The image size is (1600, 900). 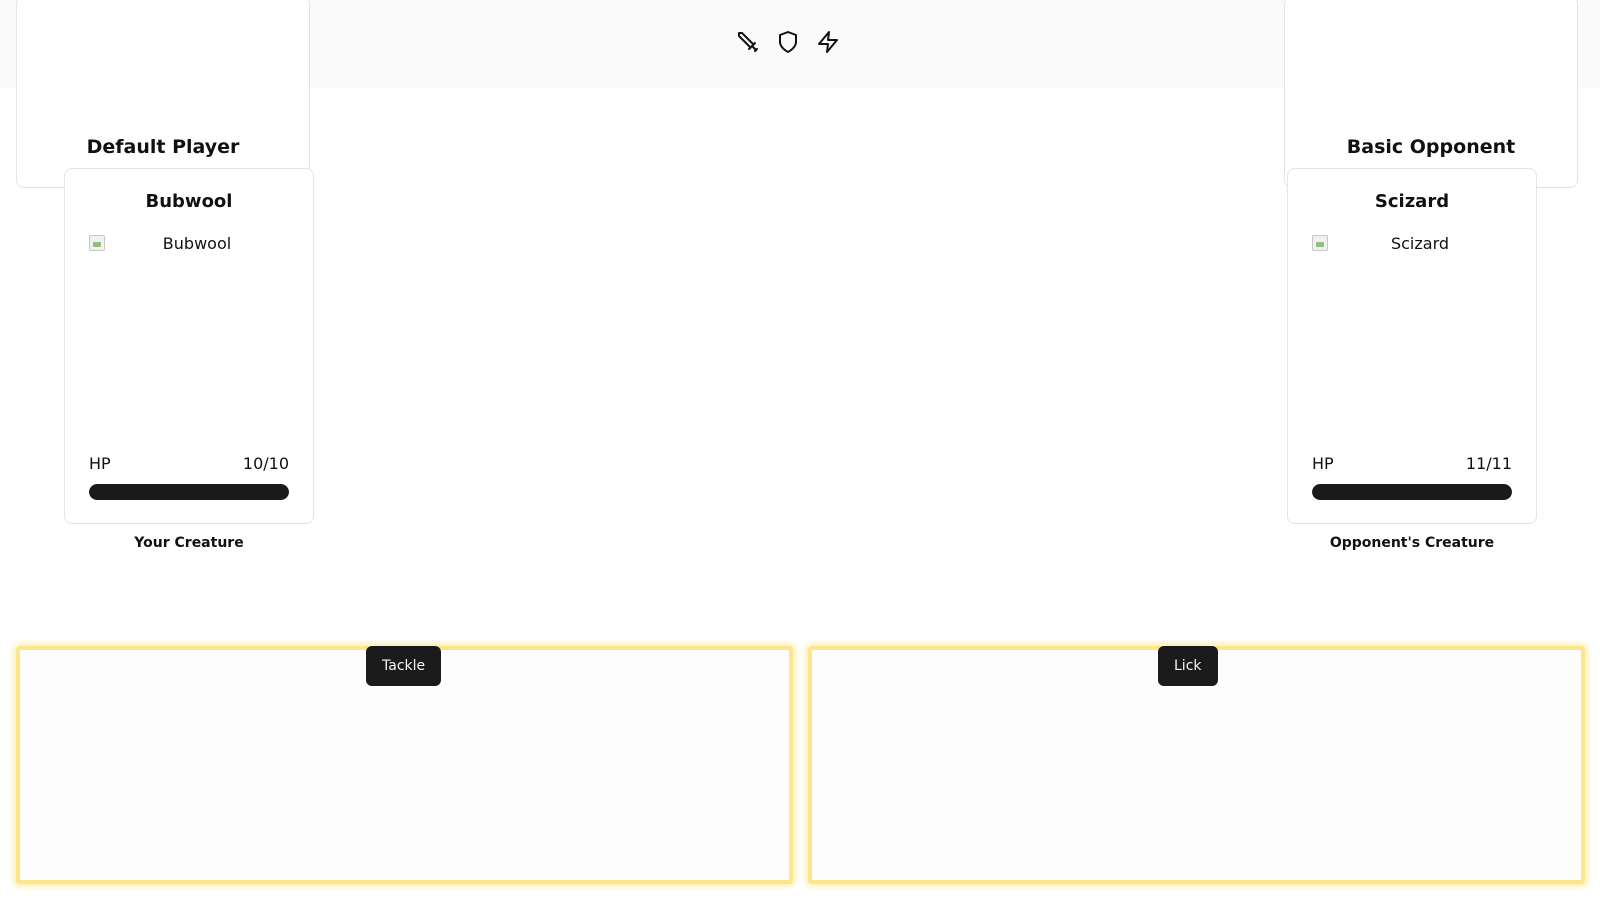 What do you see at coordinates (197, 243) in the screenshot?
I see `creature-image-alt: Bubwool` at bounding box center [197, 243].